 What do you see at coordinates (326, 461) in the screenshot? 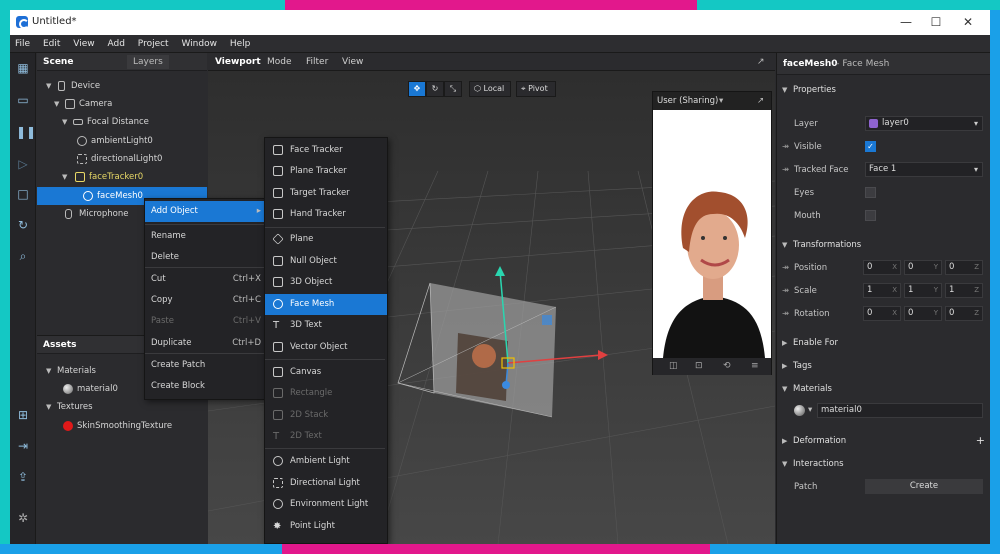
I see `add-ambient-light: Ambient Light` at bounding box center [326, 461].